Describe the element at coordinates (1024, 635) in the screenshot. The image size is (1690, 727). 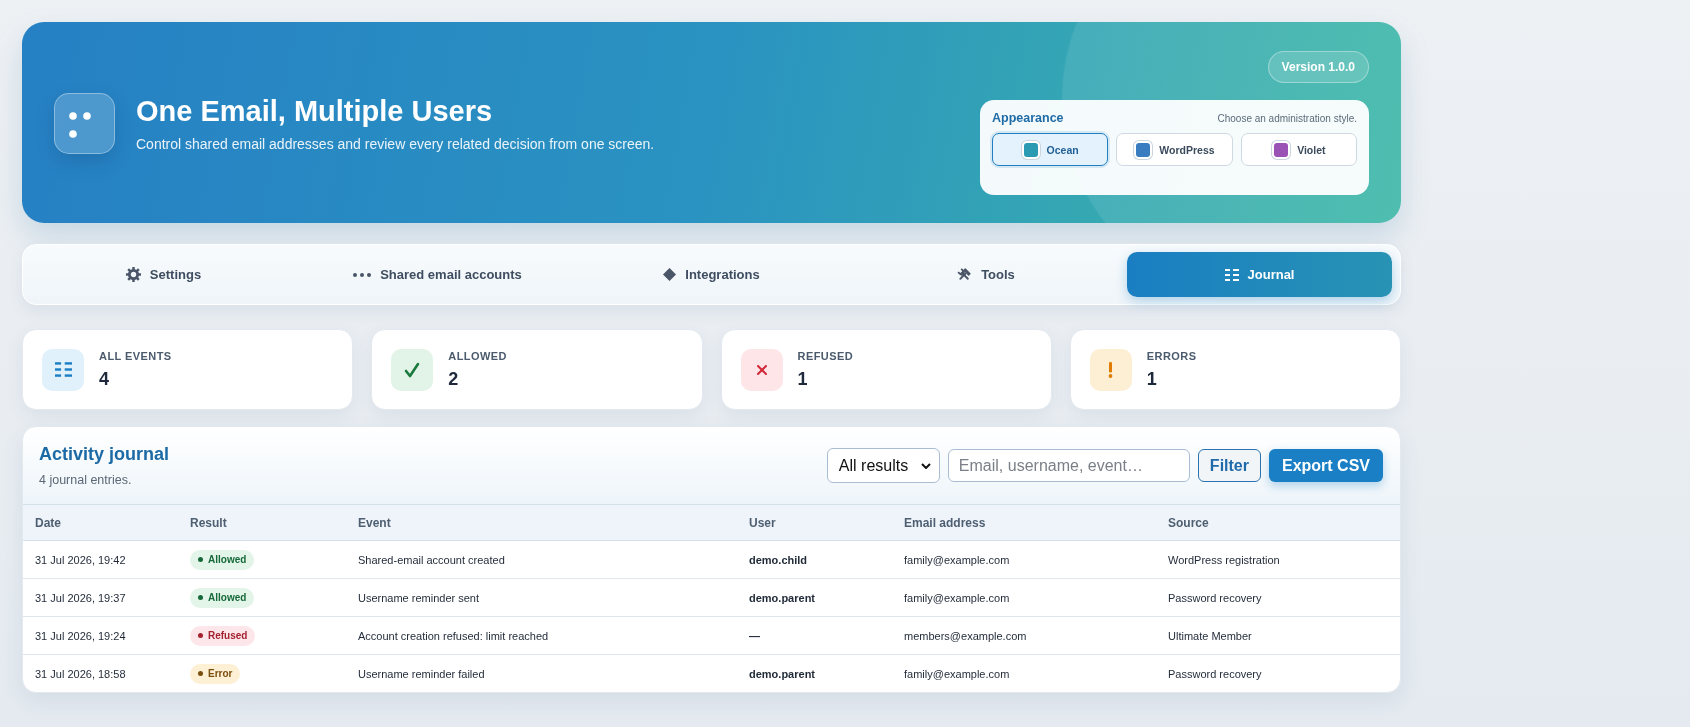
I see `table-cell: members@example.com` at that location.